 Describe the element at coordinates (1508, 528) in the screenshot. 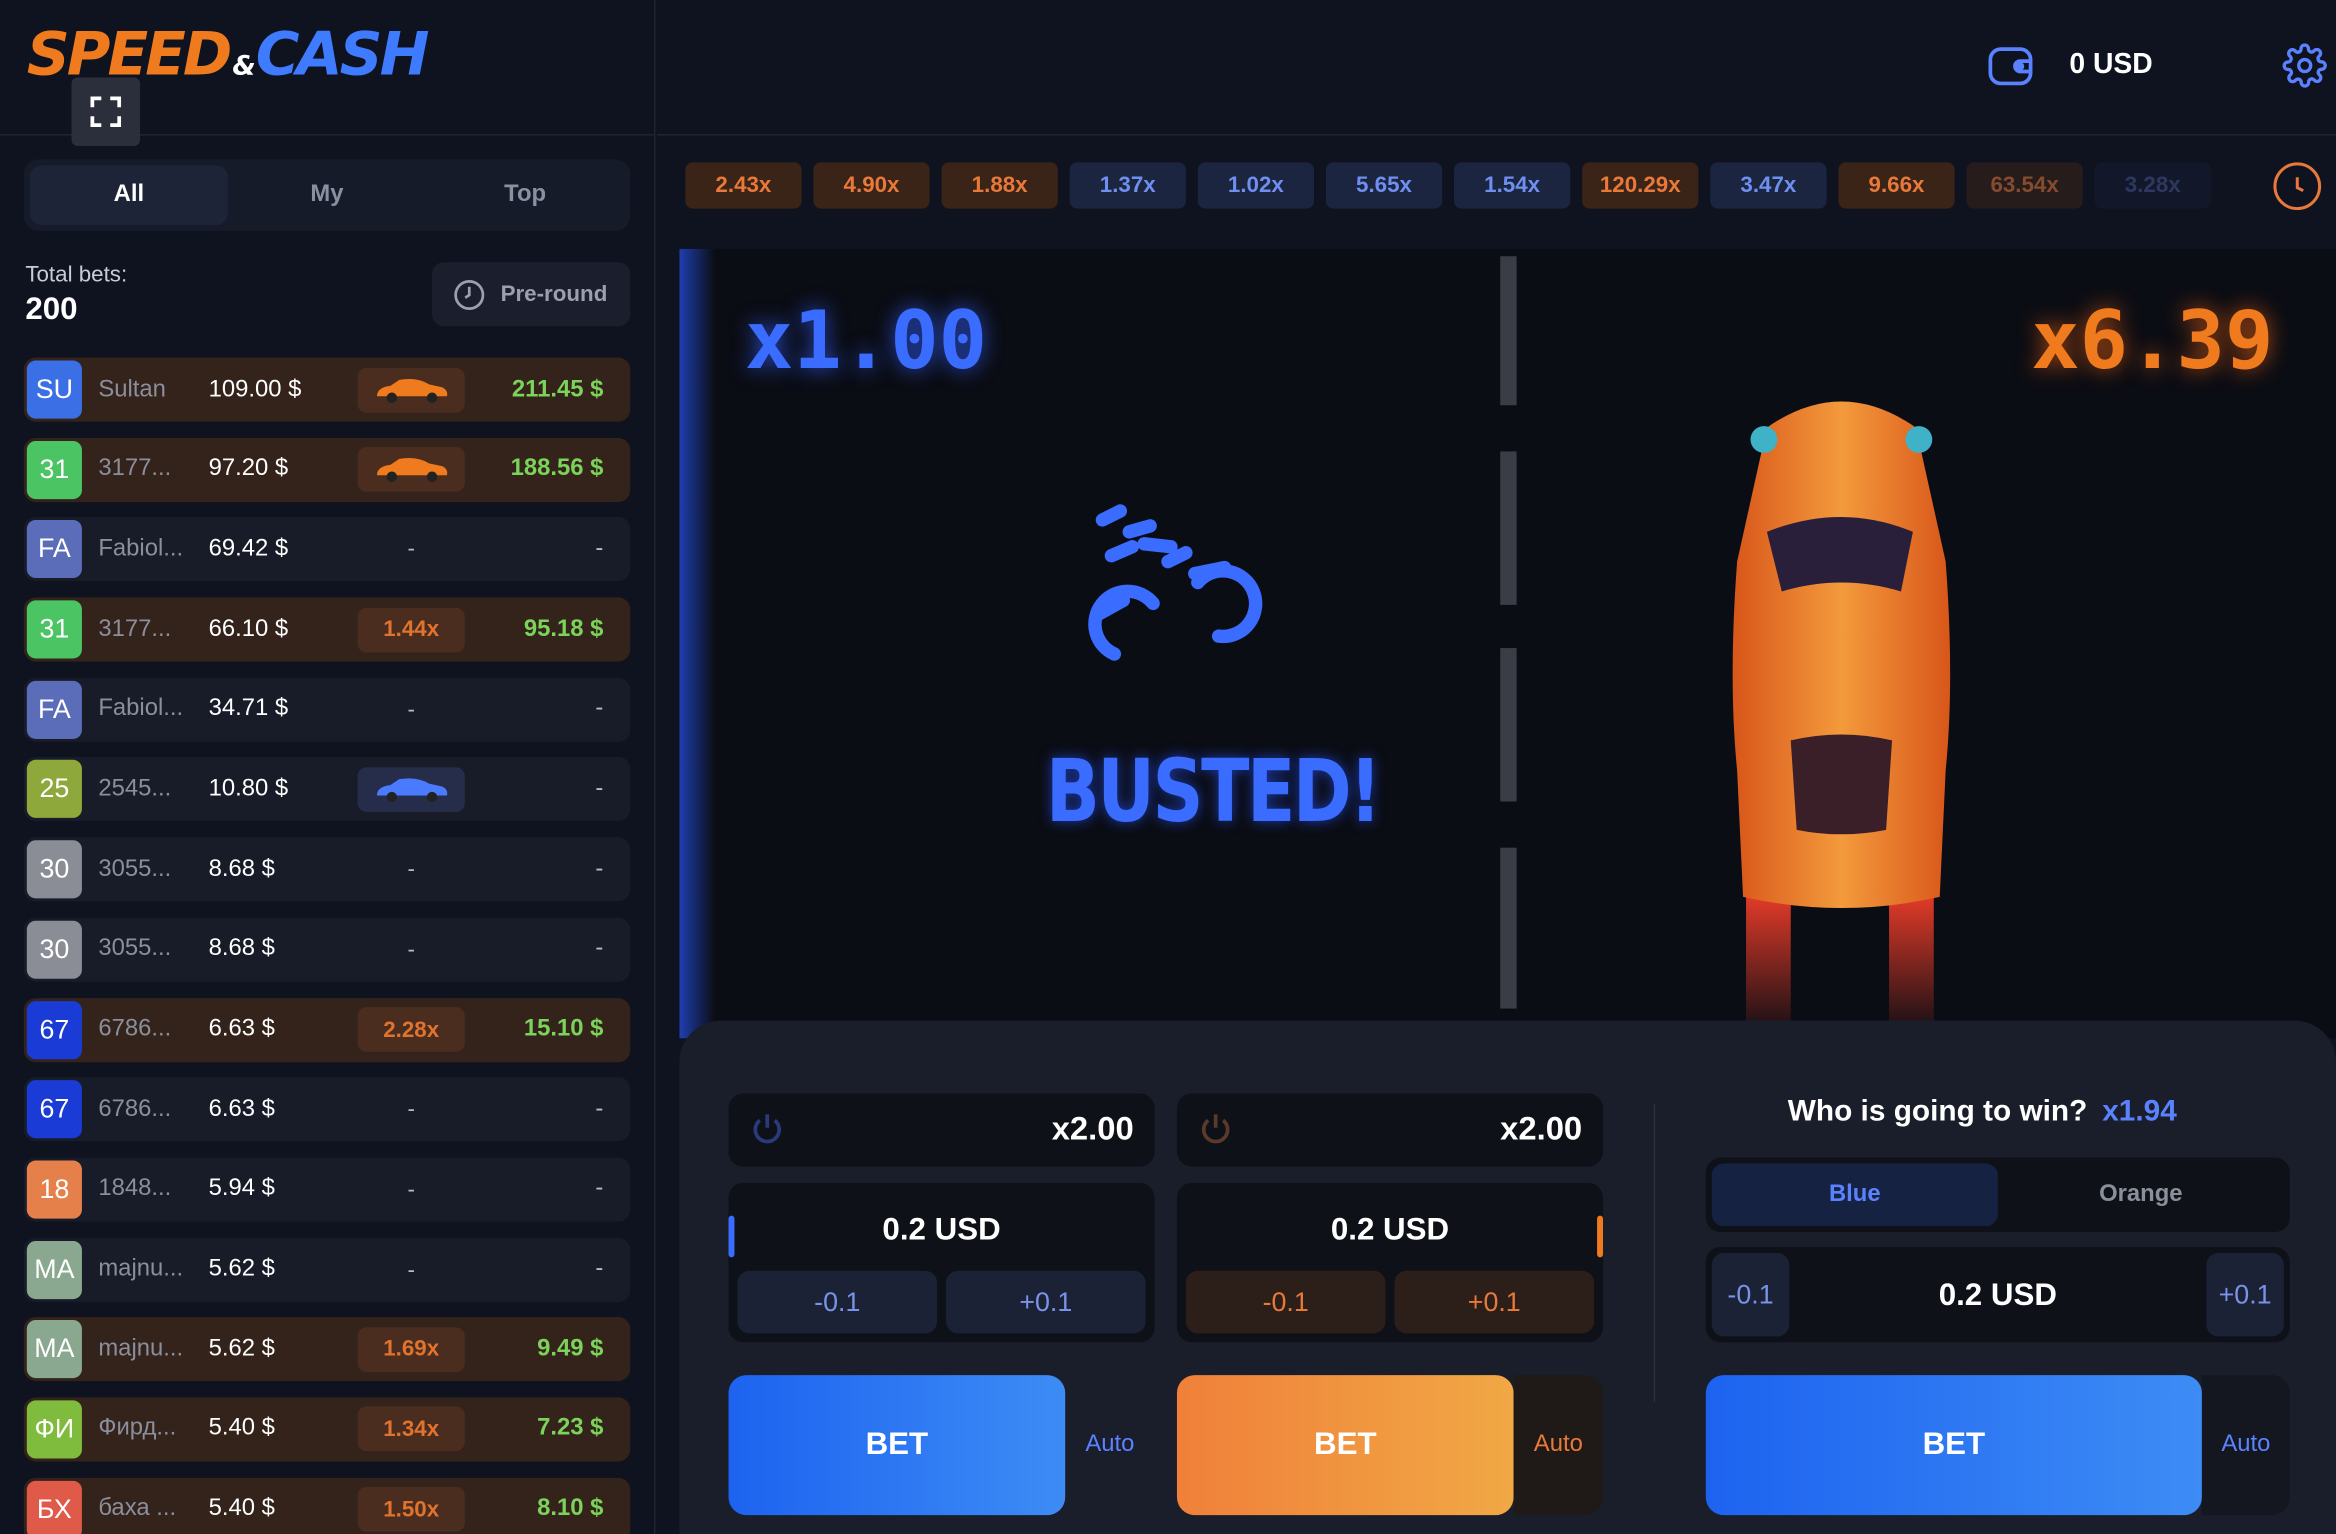

I see `lane-marker` at that location.